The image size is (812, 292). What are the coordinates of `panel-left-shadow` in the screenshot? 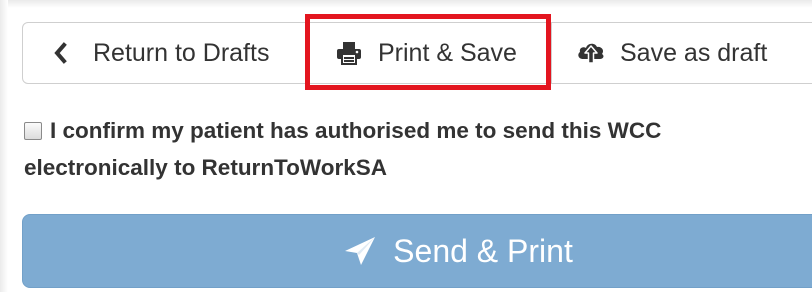 It's located at (4, 146).